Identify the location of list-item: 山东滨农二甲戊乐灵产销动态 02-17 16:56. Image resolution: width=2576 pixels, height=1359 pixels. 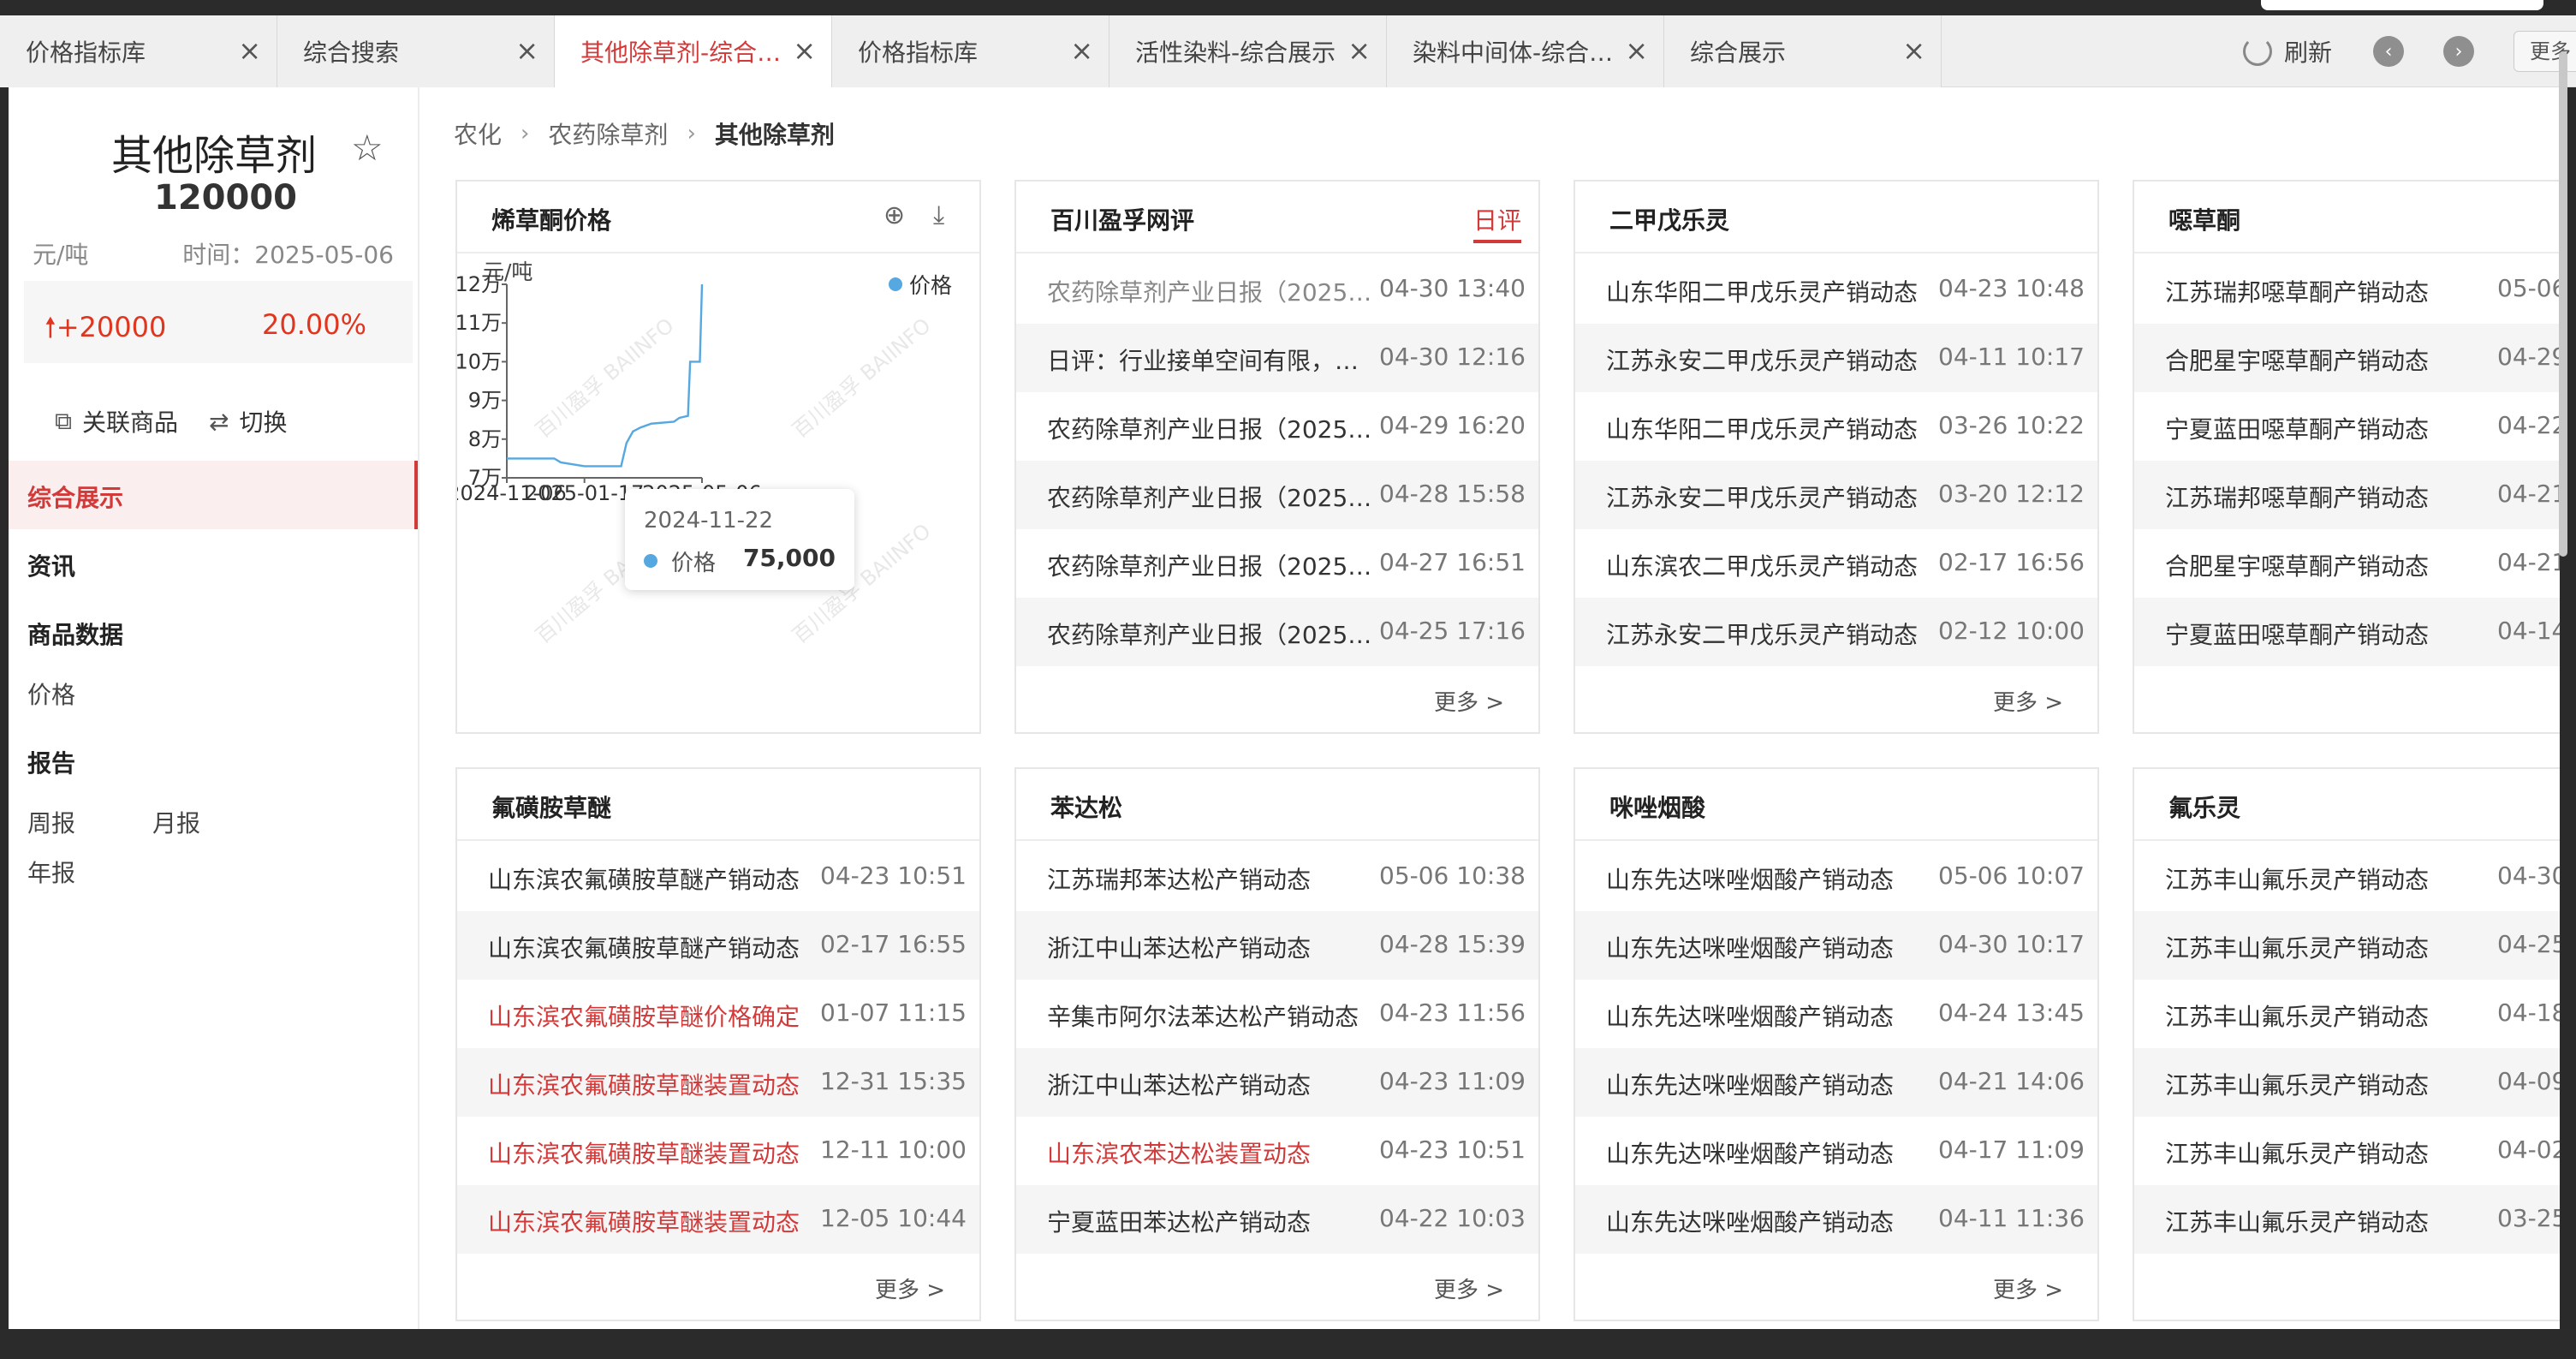
(1836, 563).